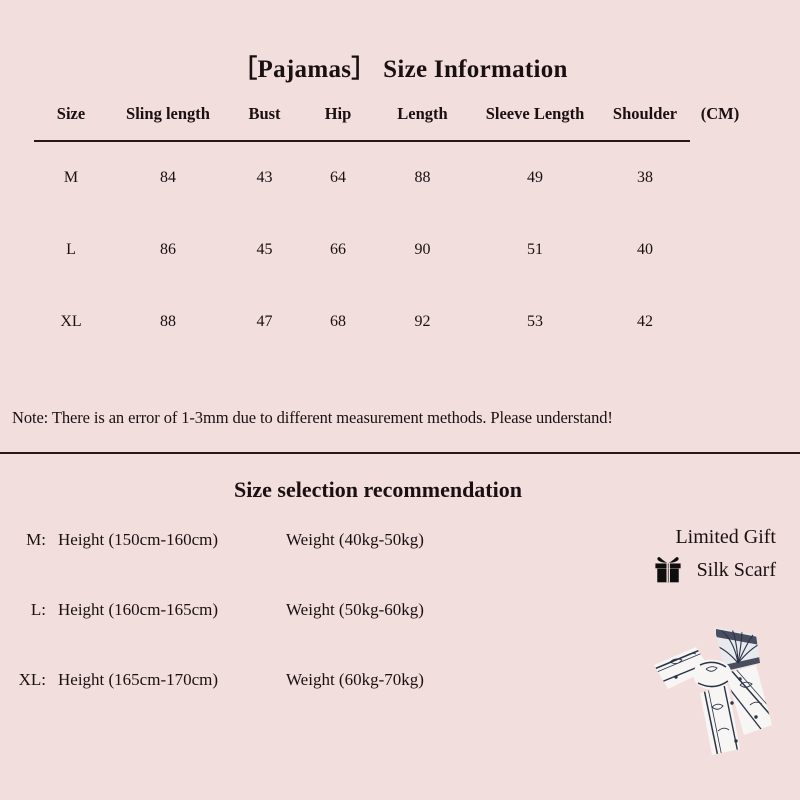  I want to click on cell-shoulder: 42, so click(645, 321).